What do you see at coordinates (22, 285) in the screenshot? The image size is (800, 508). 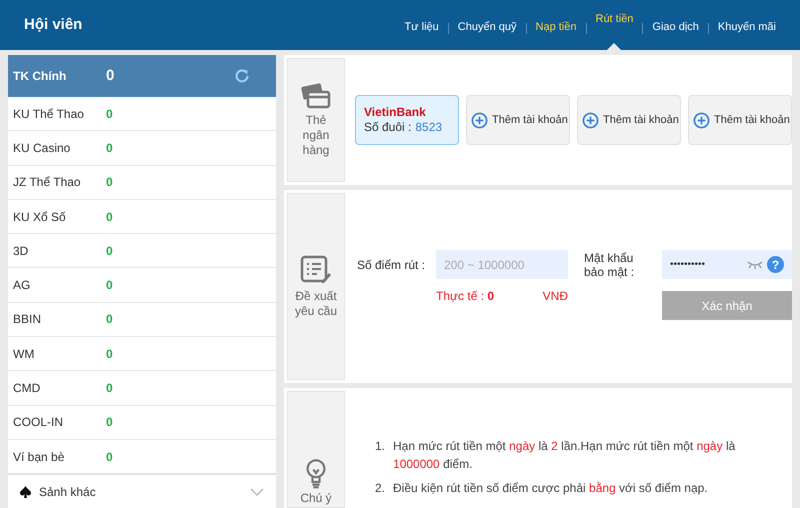 I see `wallet-name: AG` at bounding box center [22, 285].